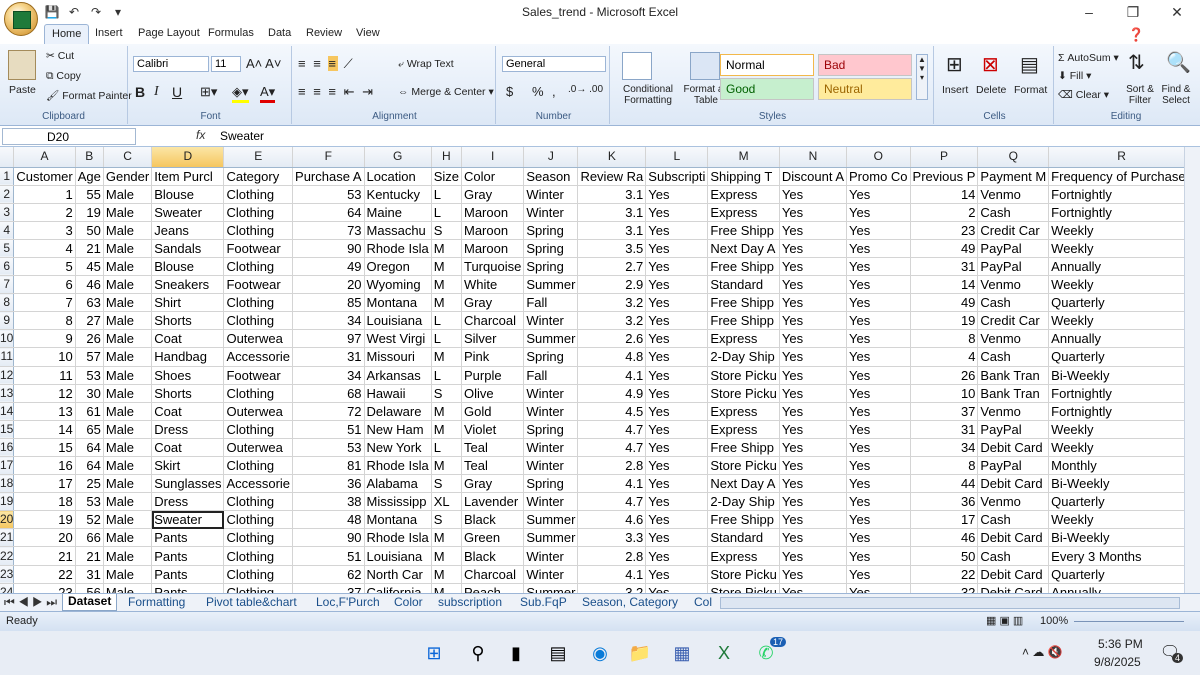  What do you see at coordinates (188, 285) in the screenshot?
I see `cell: Sneakers` at bounding box center [188, 285].